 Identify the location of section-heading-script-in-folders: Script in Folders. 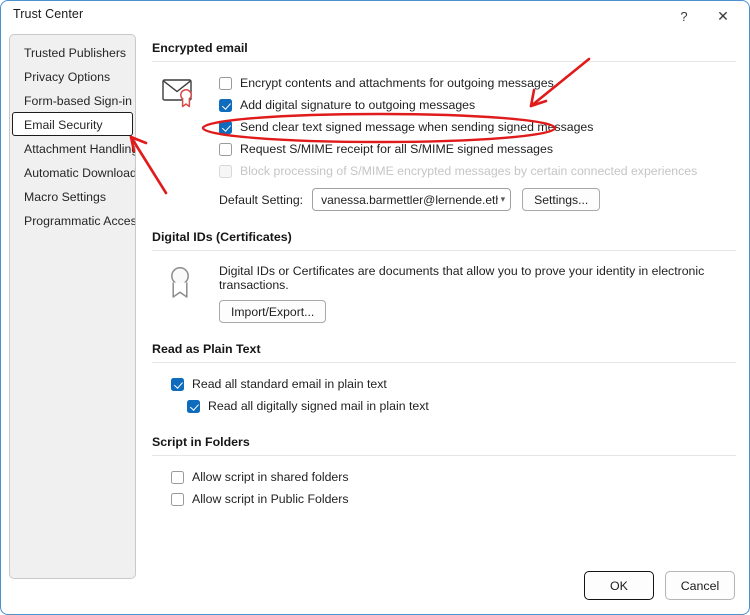
(201, 442).